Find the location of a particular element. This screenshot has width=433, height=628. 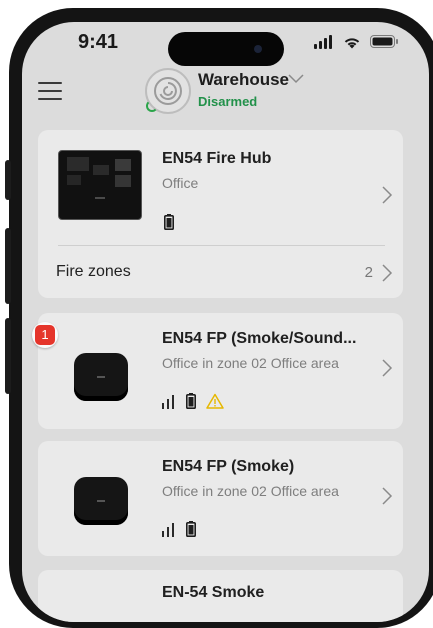

site-name: Warehouse is located at coordinates (243, 80).